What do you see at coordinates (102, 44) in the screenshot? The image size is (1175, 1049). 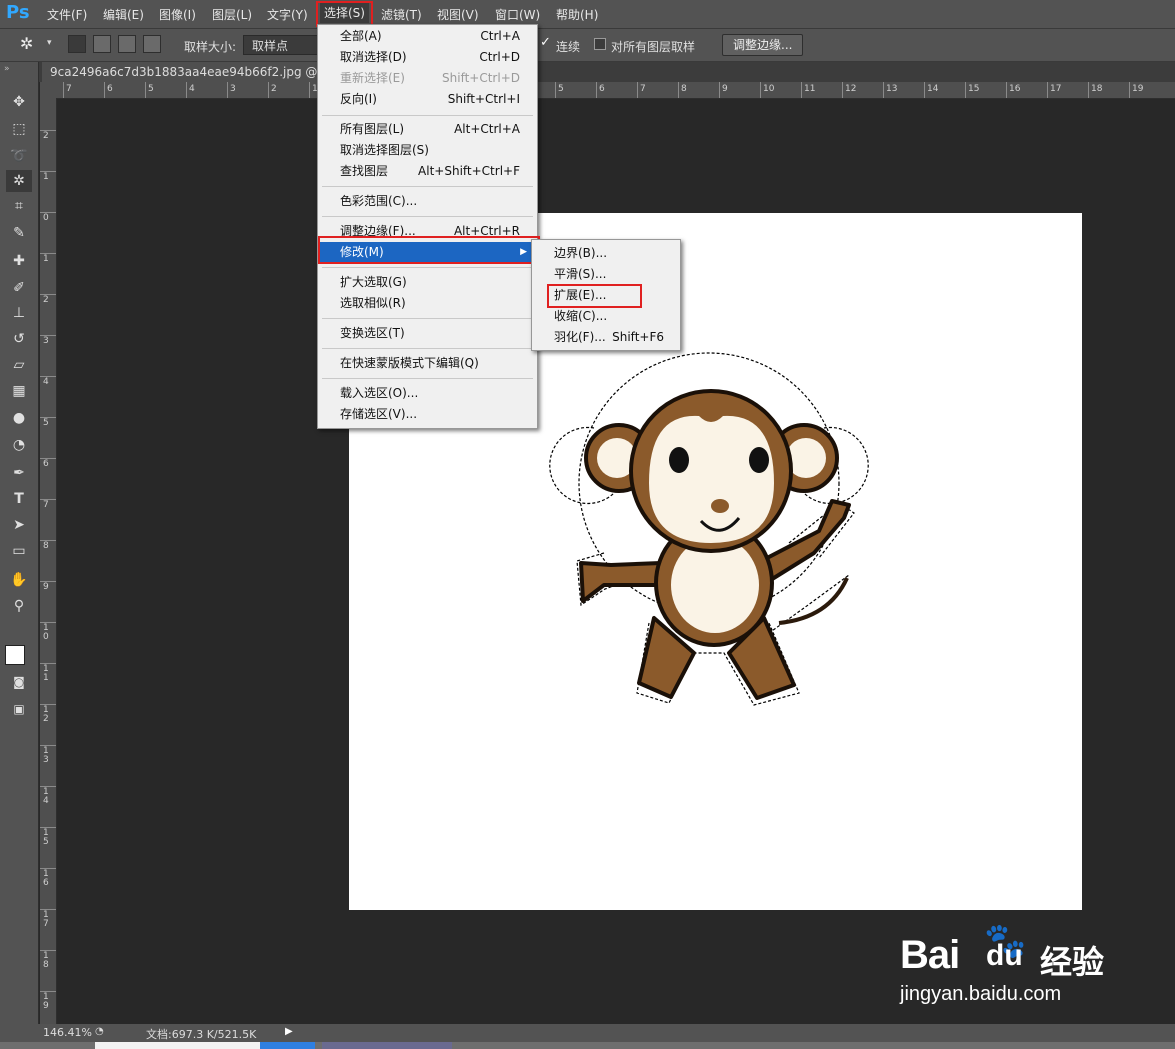 I see `add-selection-button` at bounding box center [102, 44].